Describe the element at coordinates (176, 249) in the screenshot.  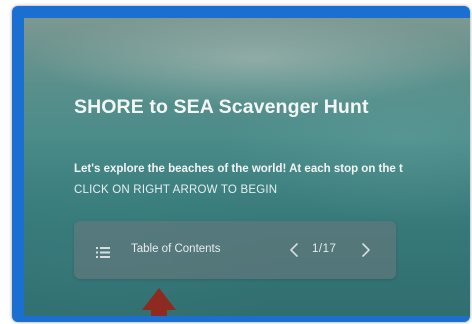
I see `table-of-contents-label: Table of Contents` at that location.